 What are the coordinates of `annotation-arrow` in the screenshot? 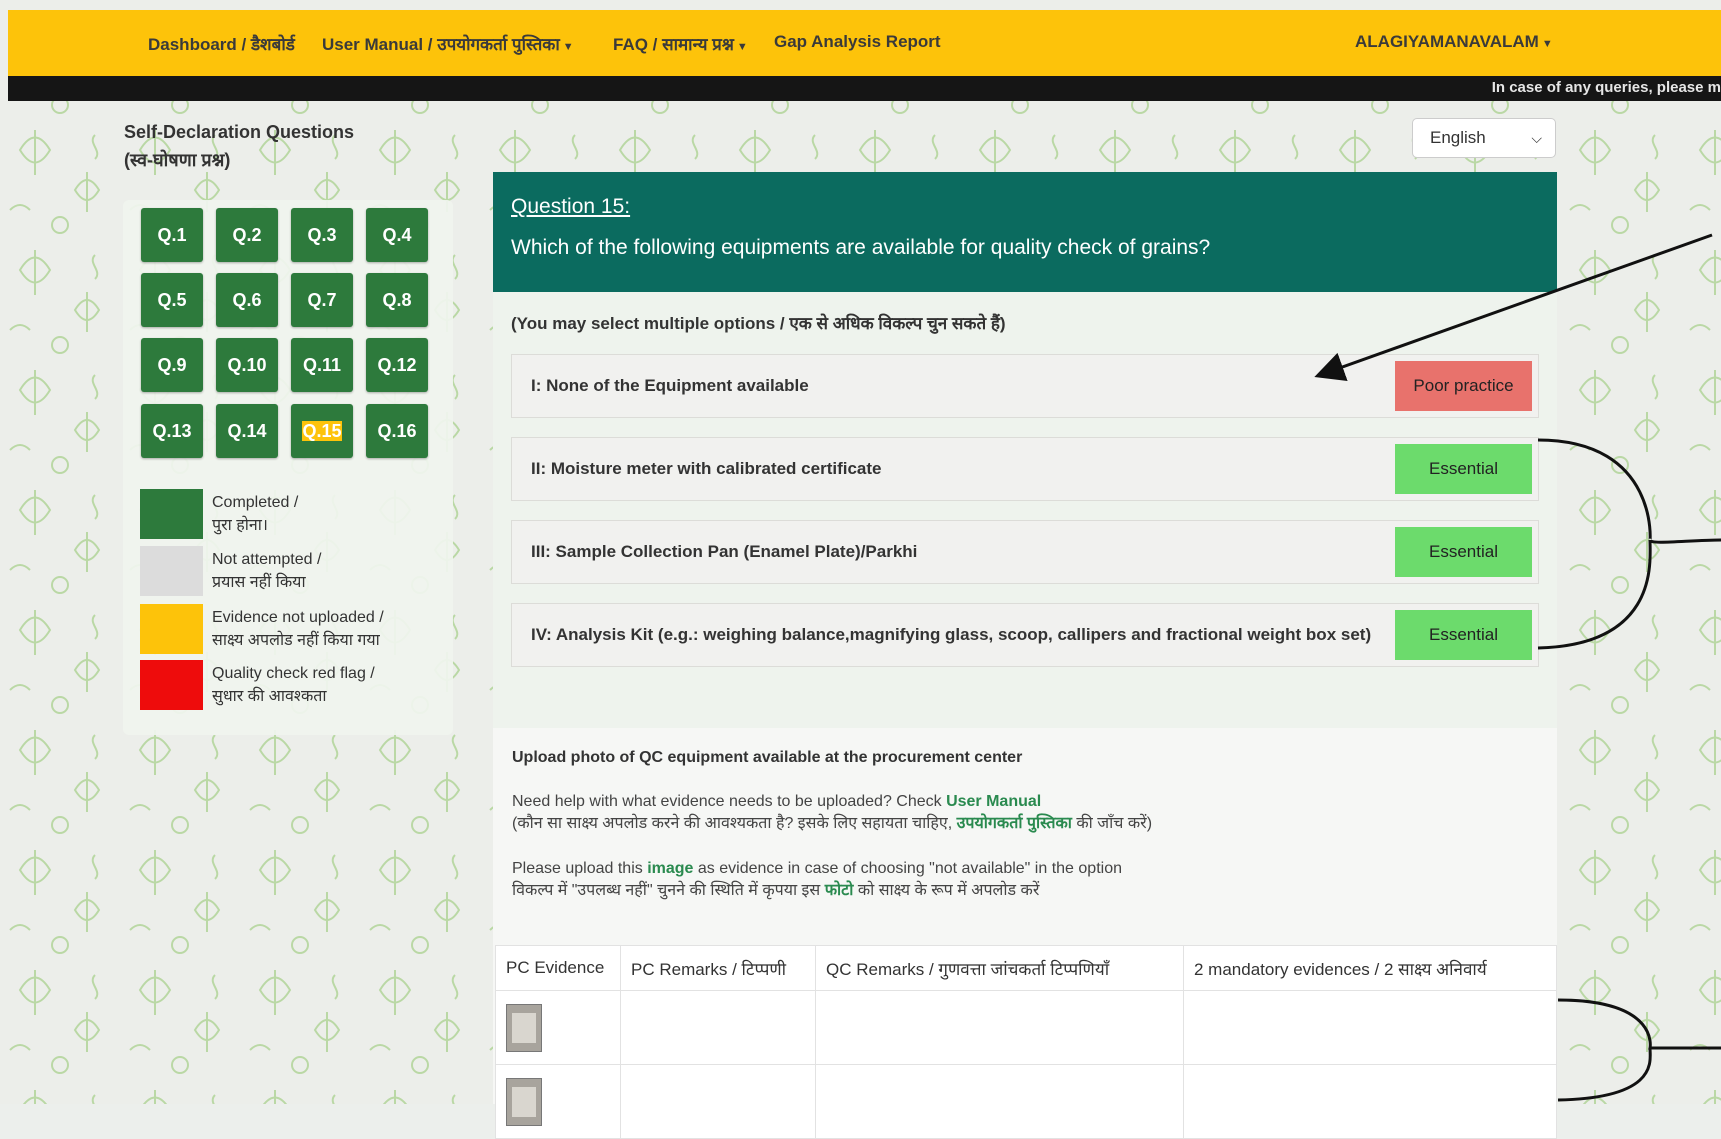 It's located at (1513, 307).